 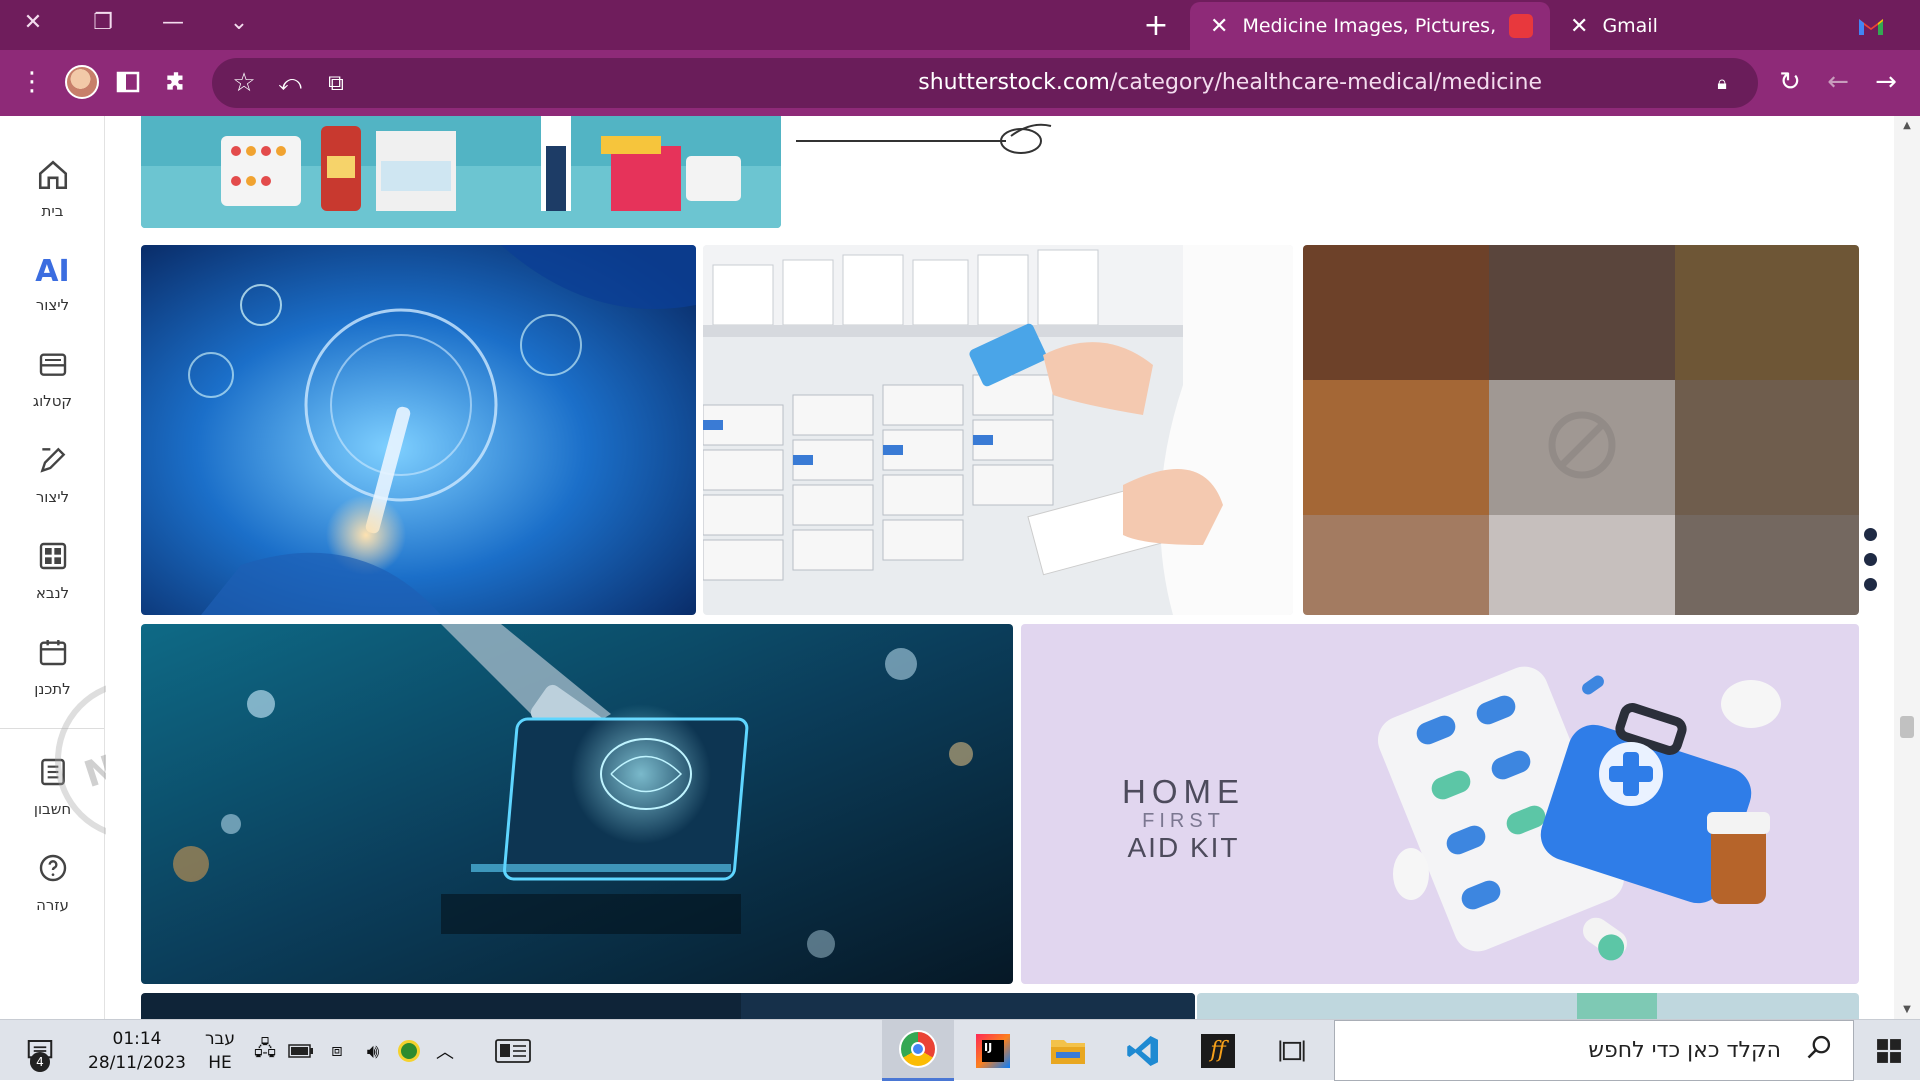 What do you see at coordinates (1700, 26) in the screenshot?
I see `tab-gmail: ✕ Gmail` at bounding box center [1700, 26].